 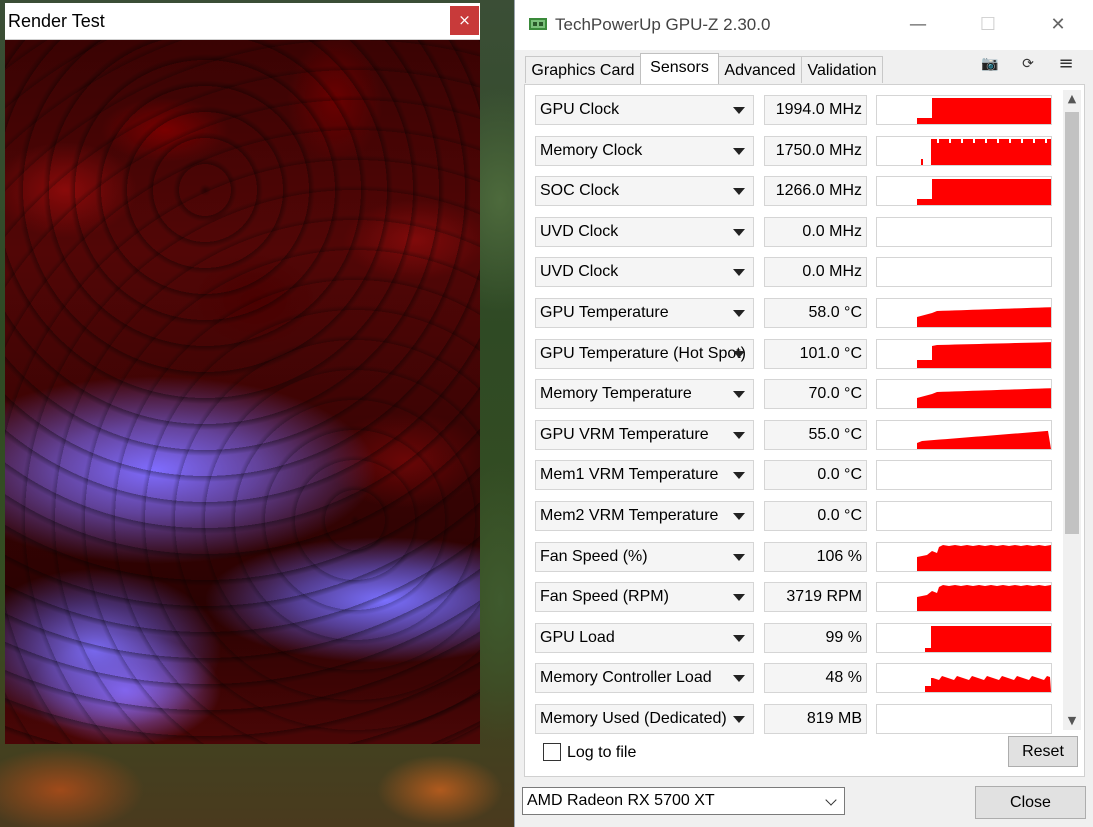 I want to click on render-test-titlebar: Render Test ×, so click(x=242, y=21).